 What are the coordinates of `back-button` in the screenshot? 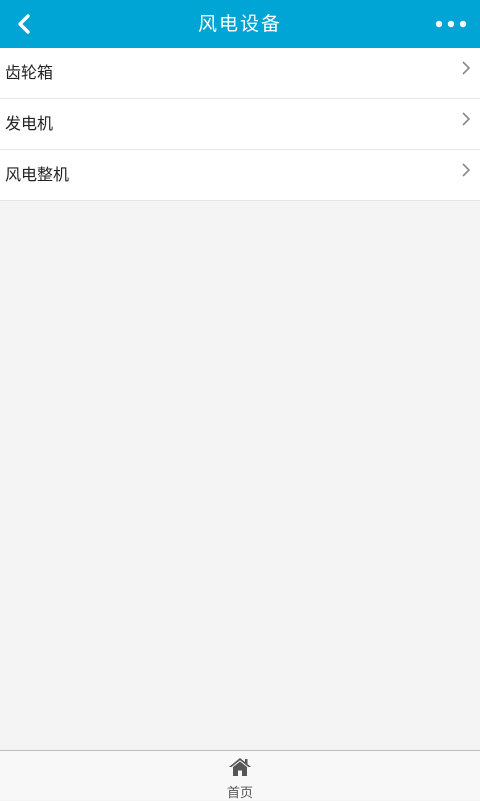 It's located at (24, 24).